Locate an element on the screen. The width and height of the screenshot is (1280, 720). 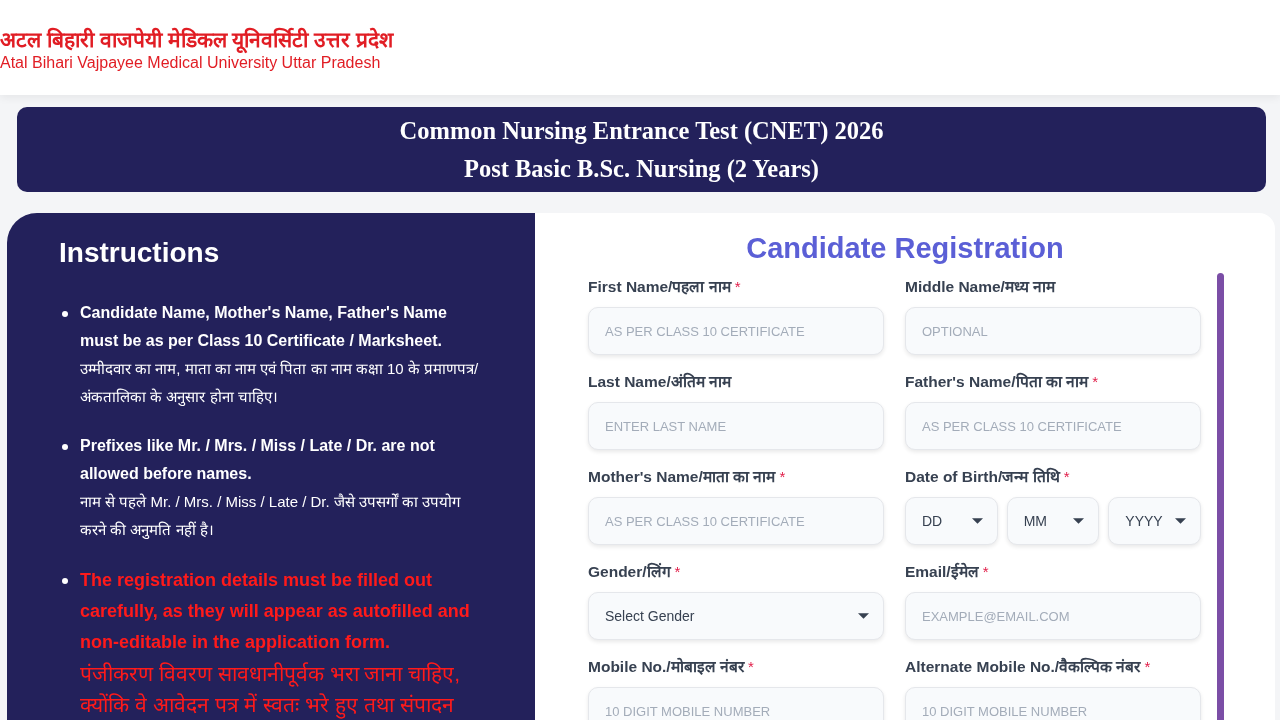
date-part-select: MM is located at coordinates (1053, 521).